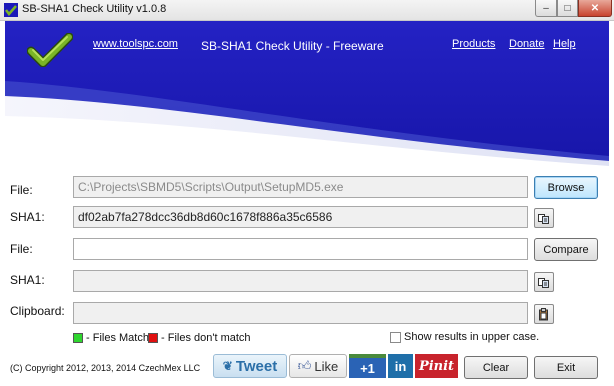 Image resolution: width=614 pixels, height=386 pixels. What do you see at coordinates (526, 44) in the screenshot?
I see `donate-link: Donate` at bounding box center [526, 44].